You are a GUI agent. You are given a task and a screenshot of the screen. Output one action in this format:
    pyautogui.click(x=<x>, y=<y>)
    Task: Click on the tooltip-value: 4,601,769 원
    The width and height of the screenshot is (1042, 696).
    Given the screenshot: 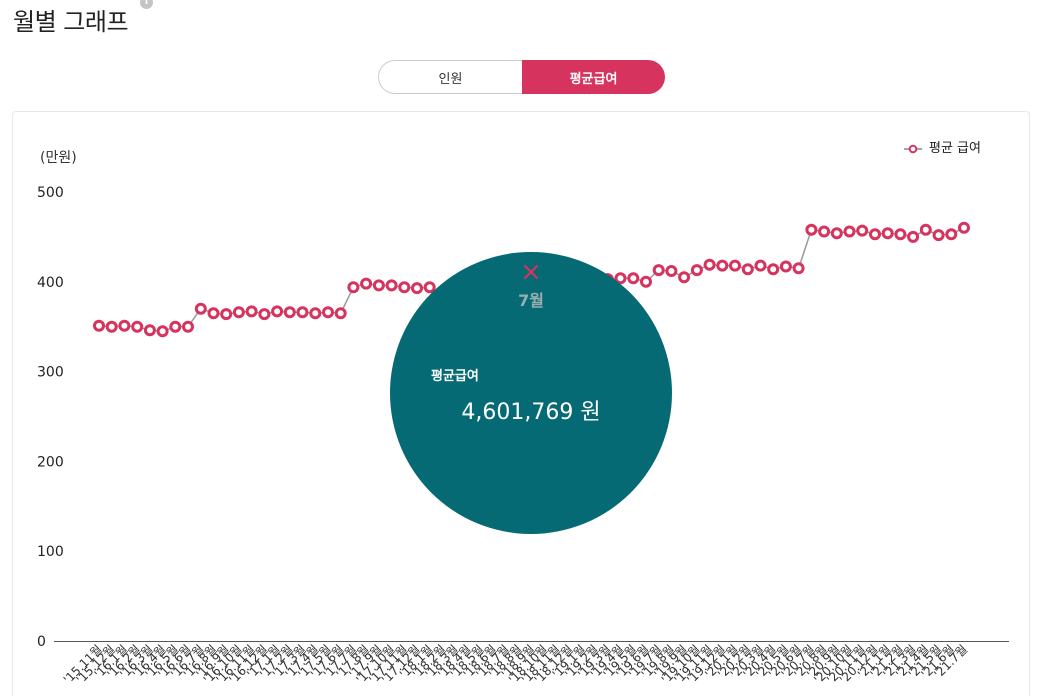 What is the action you would take?
    pyautogui.click(x=531, y=412)
    